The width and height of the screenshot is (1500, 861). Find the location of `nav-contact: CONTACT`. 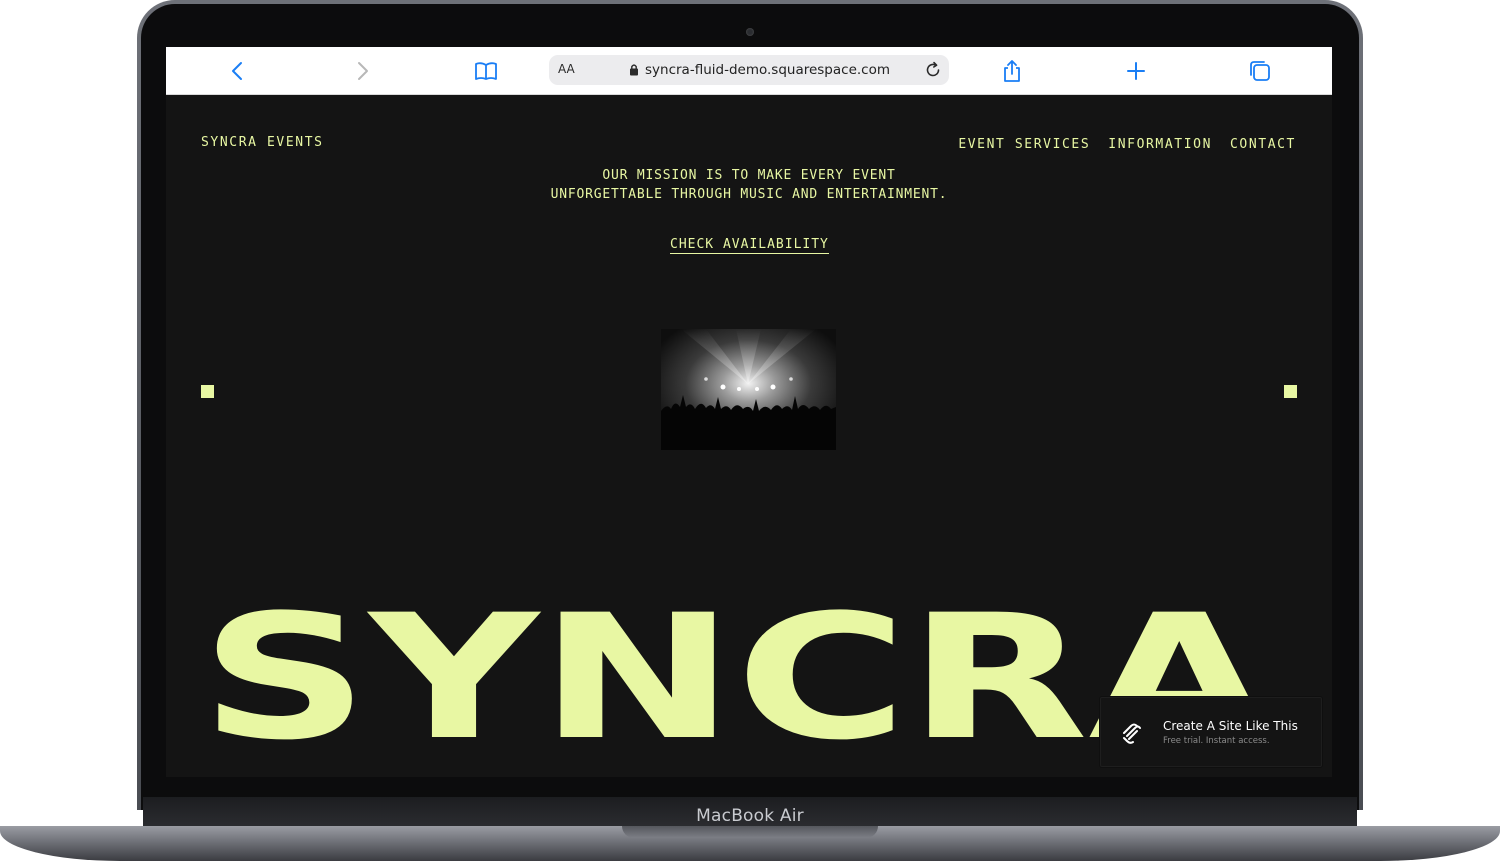

nav-contact: CONTACT is located at coordinates (1263, 144).